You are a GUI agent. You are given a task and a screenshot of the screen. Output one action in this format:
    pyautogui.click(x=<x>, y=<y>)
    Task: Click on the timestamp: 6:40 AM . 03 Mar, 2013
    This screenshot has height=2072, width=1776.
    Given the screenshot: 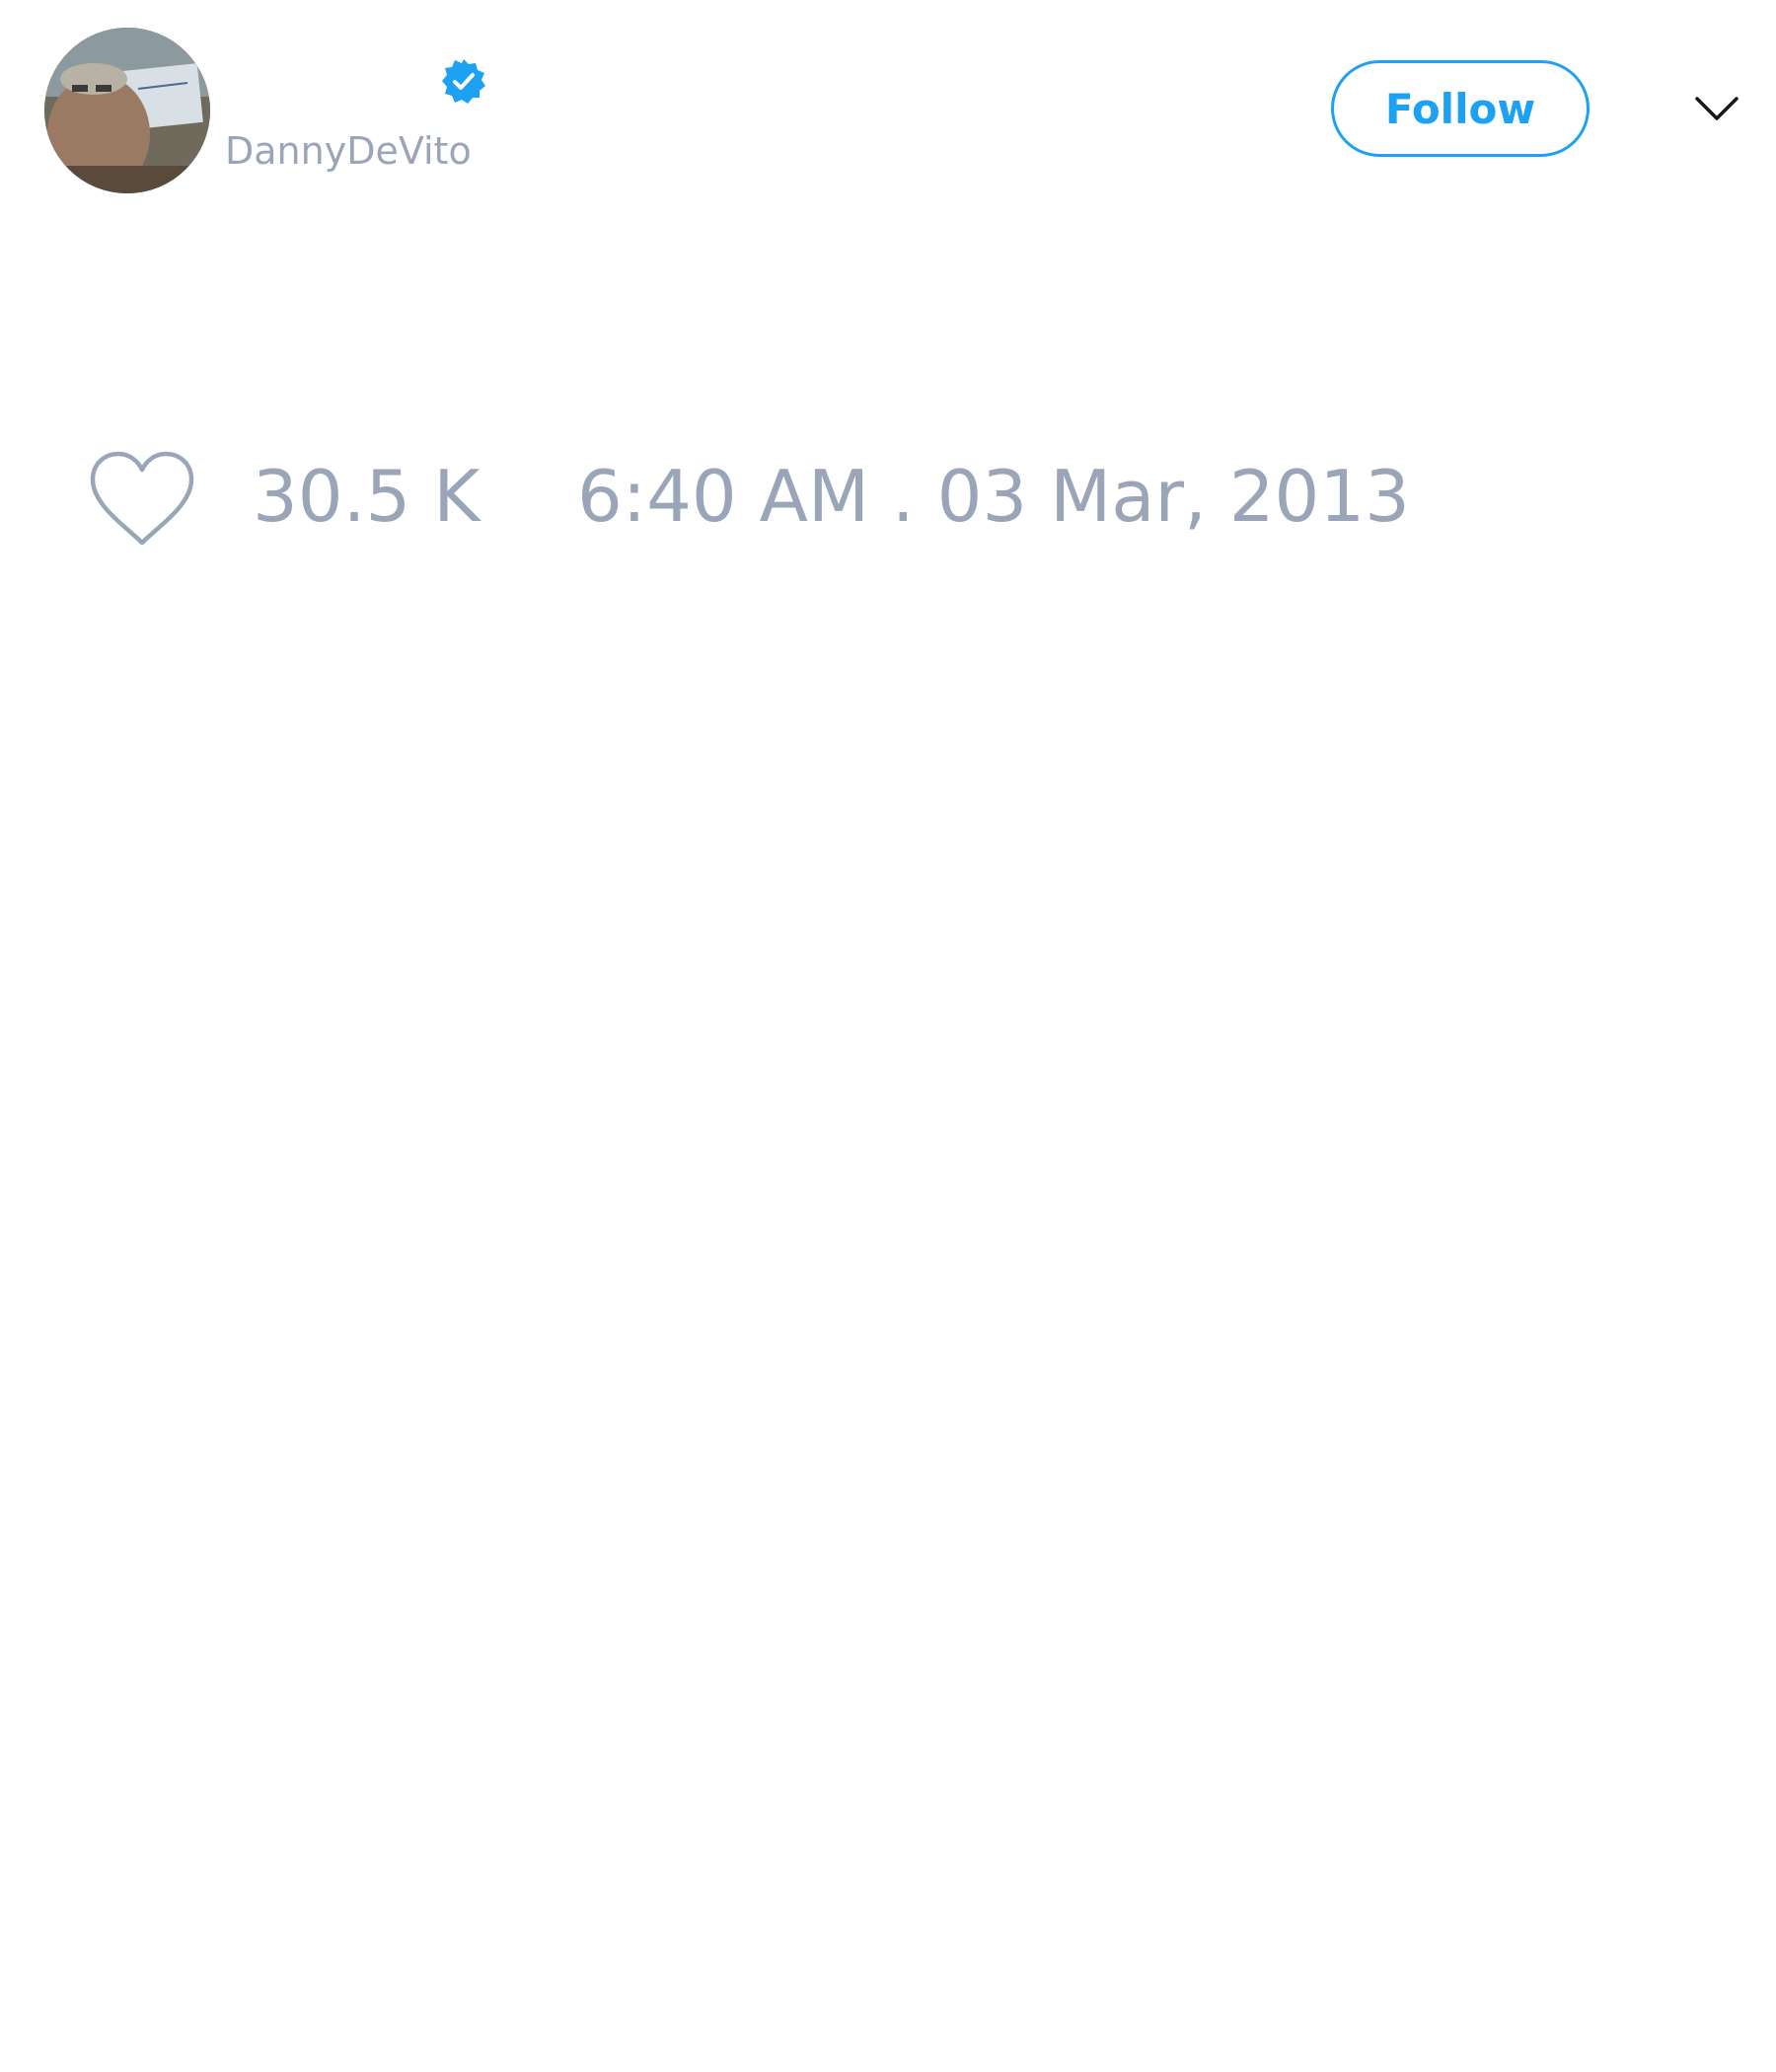 What is the action you would take?
    pyautogui.click(x=994, y=497)
    